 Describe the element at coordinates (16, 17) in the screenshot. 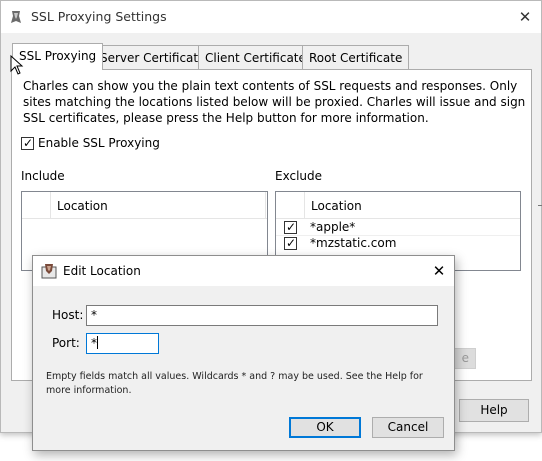

I see `charles-app-icon` at that location.